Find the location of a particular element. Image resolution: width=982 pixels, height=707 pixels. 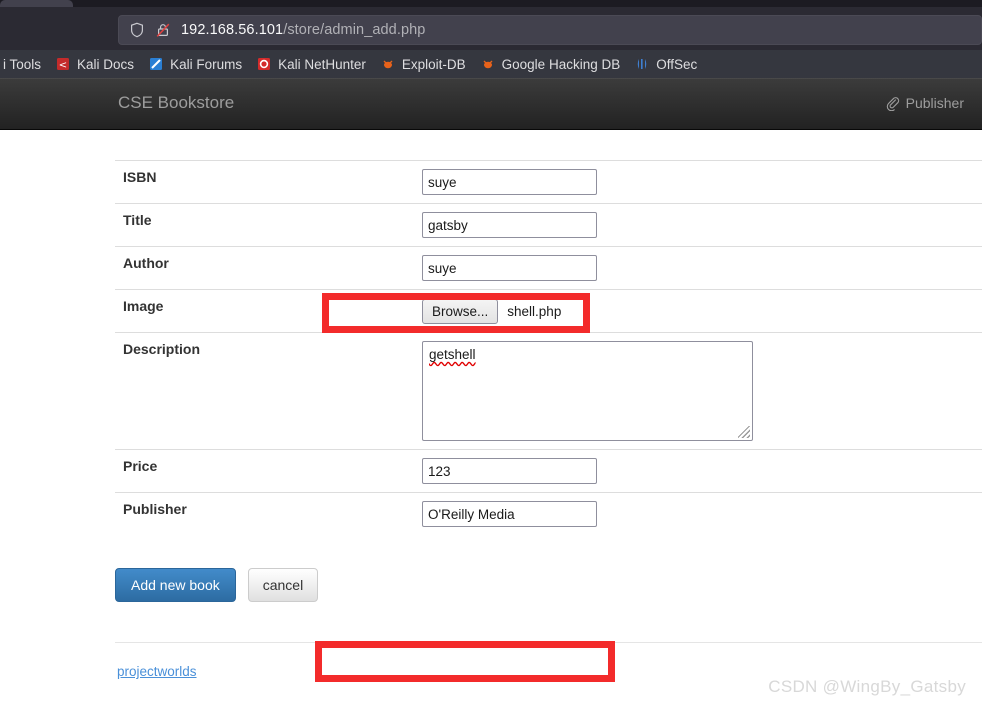

bookmark-label: Google Hacking DB is located at coordinates (561, 64).